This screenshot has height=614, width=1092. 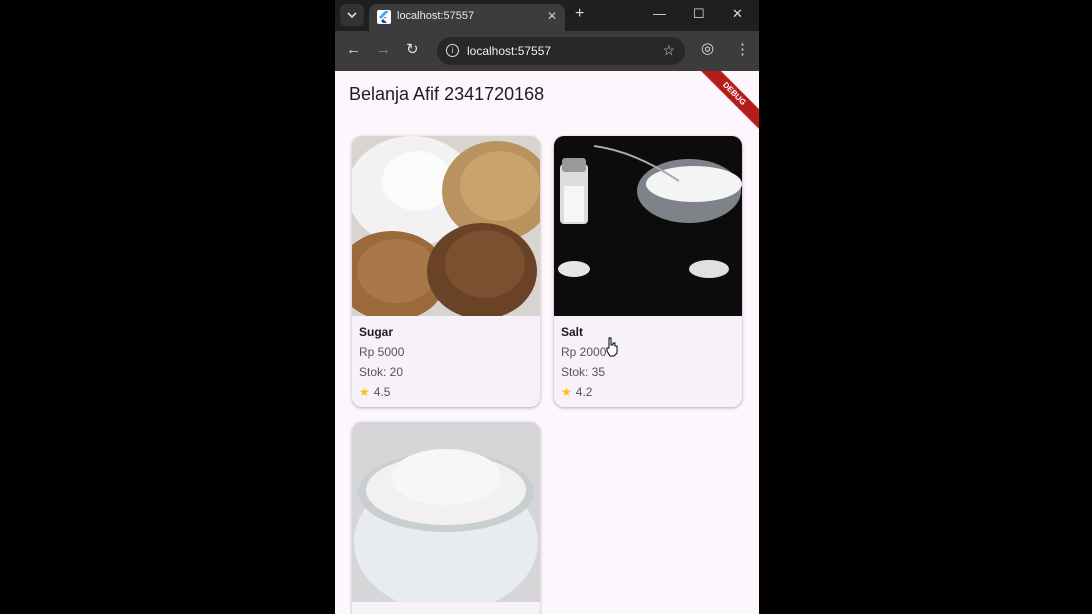 I want to click on tab-search-button, so click(x=352, y=15).